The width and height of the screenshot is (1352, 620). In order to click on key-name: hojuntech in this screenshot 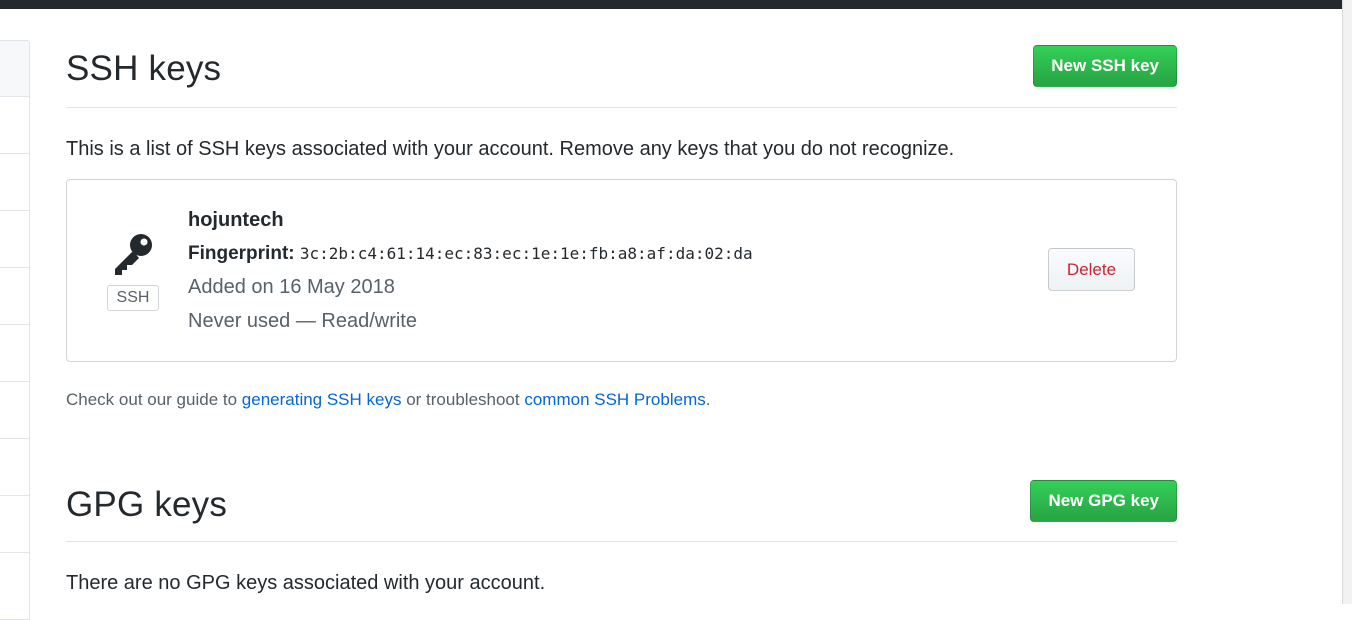, I will do `click(236, 220)`.